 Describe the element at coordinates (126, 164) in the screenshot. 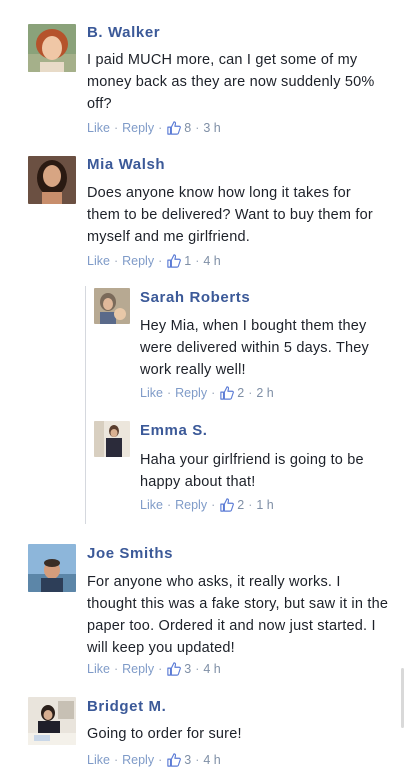

I see `comment-author: Mia Walsh` at that location.